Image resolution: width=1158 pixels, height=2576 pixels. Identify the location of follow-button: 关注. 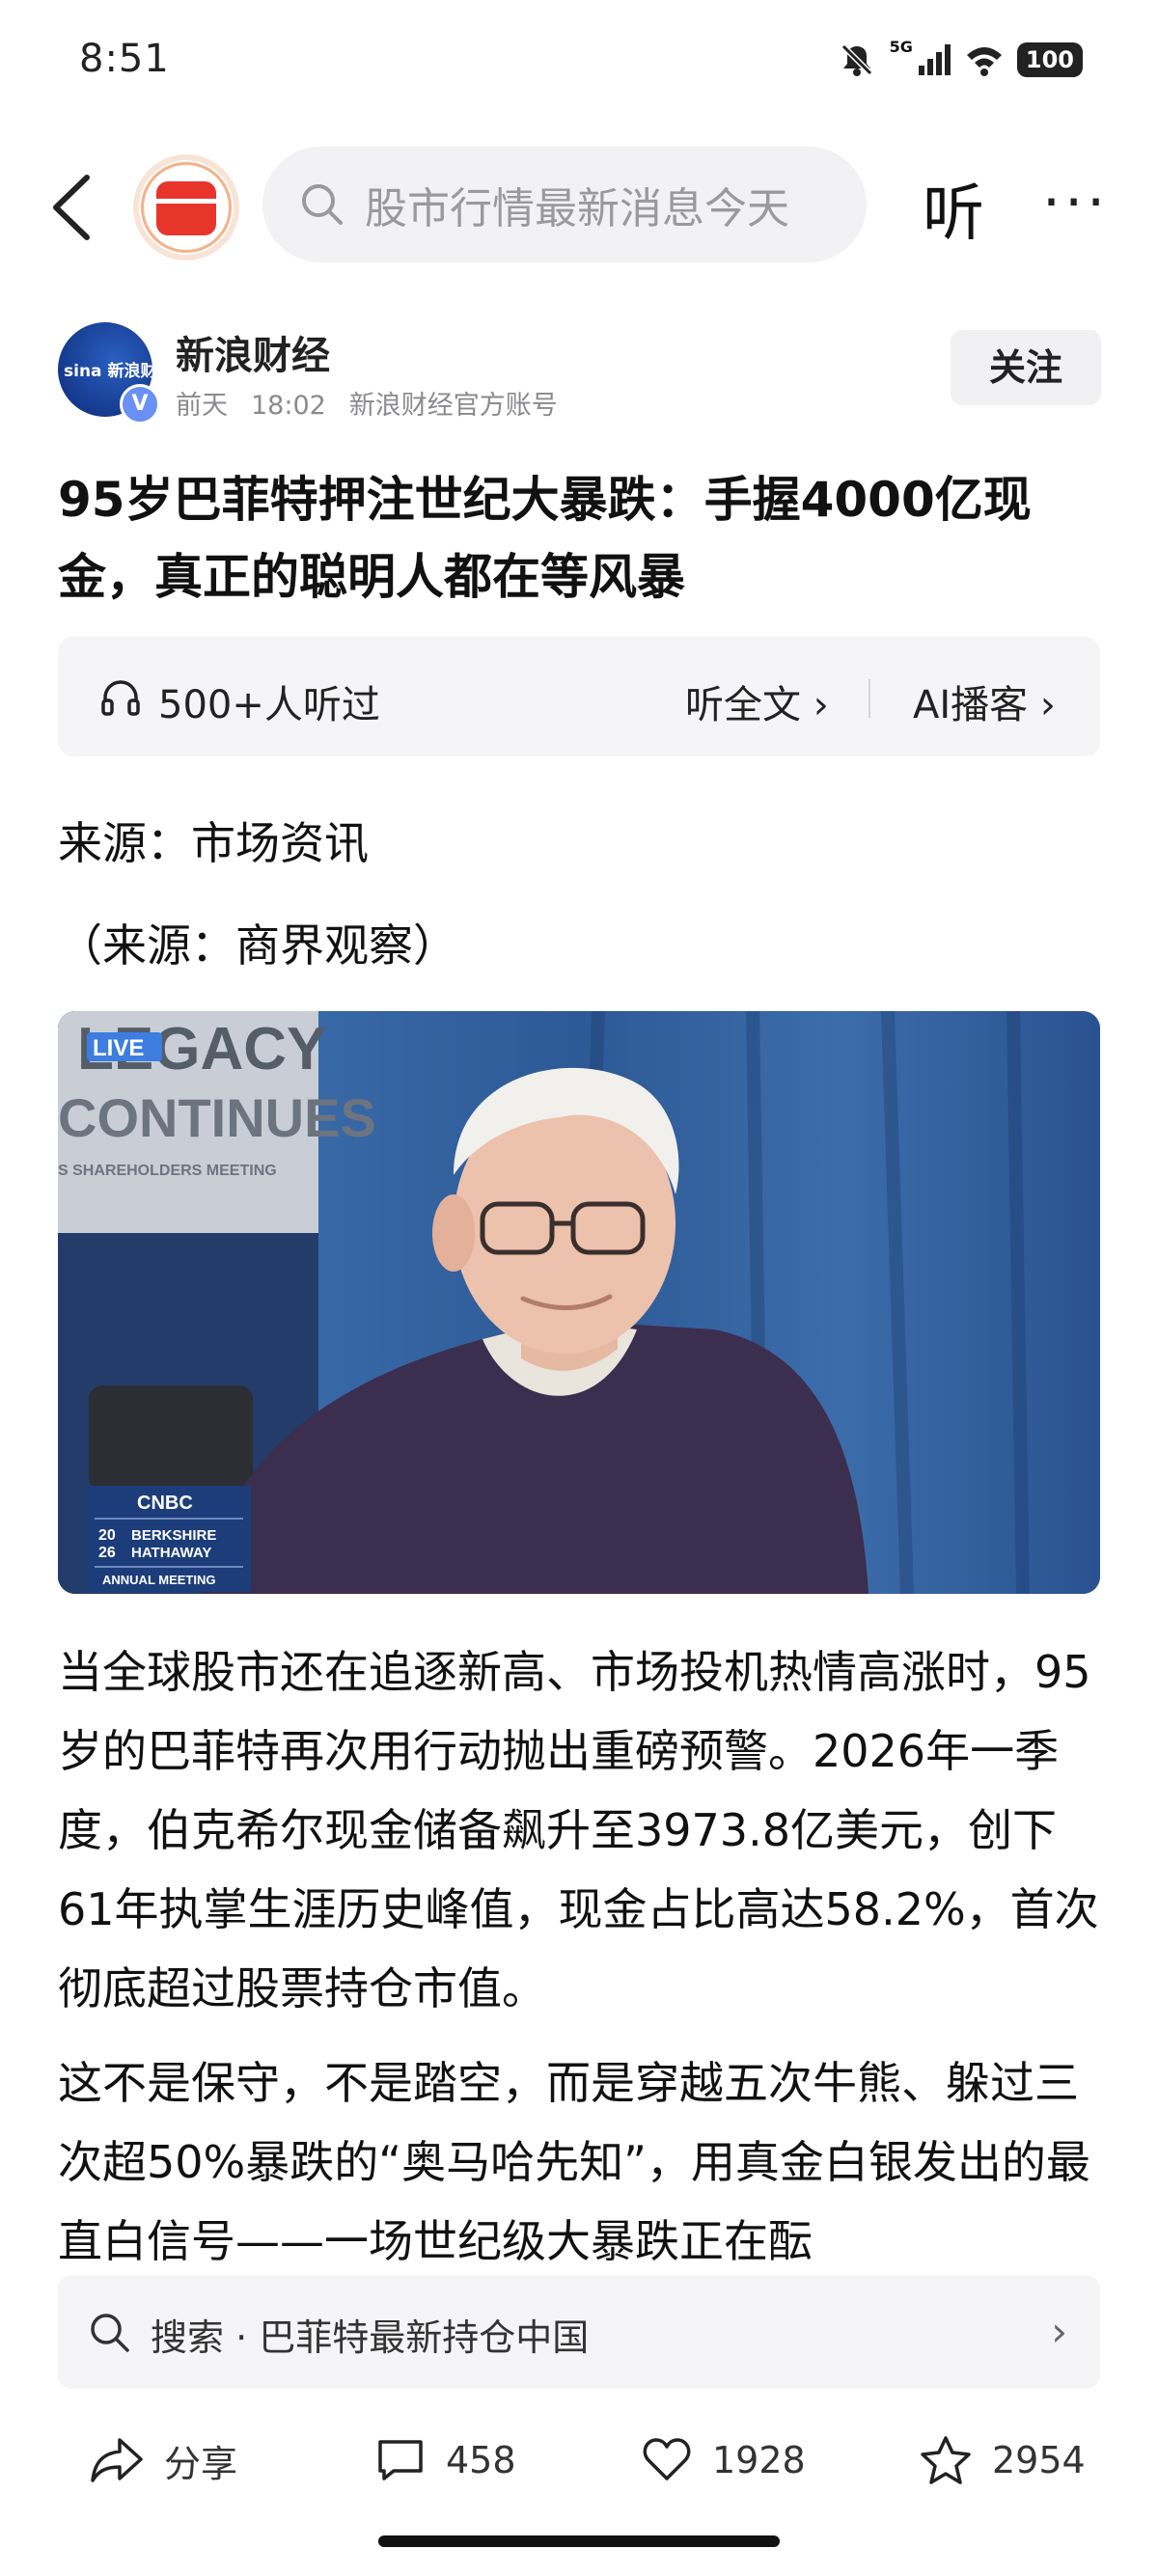
(1026, 368).